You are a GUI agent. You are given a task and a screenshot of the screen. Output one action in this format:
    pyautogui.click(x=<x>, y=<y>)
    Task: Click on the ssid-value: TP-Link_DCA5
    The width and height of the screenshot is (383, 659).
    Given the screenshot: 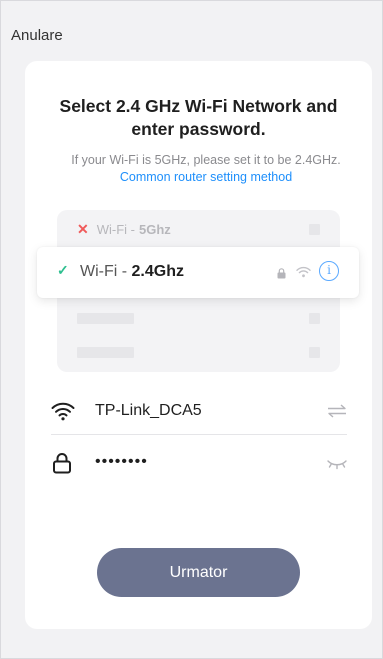 What is the action you would take?
    pyautogui.click(x=148, y=410)
    